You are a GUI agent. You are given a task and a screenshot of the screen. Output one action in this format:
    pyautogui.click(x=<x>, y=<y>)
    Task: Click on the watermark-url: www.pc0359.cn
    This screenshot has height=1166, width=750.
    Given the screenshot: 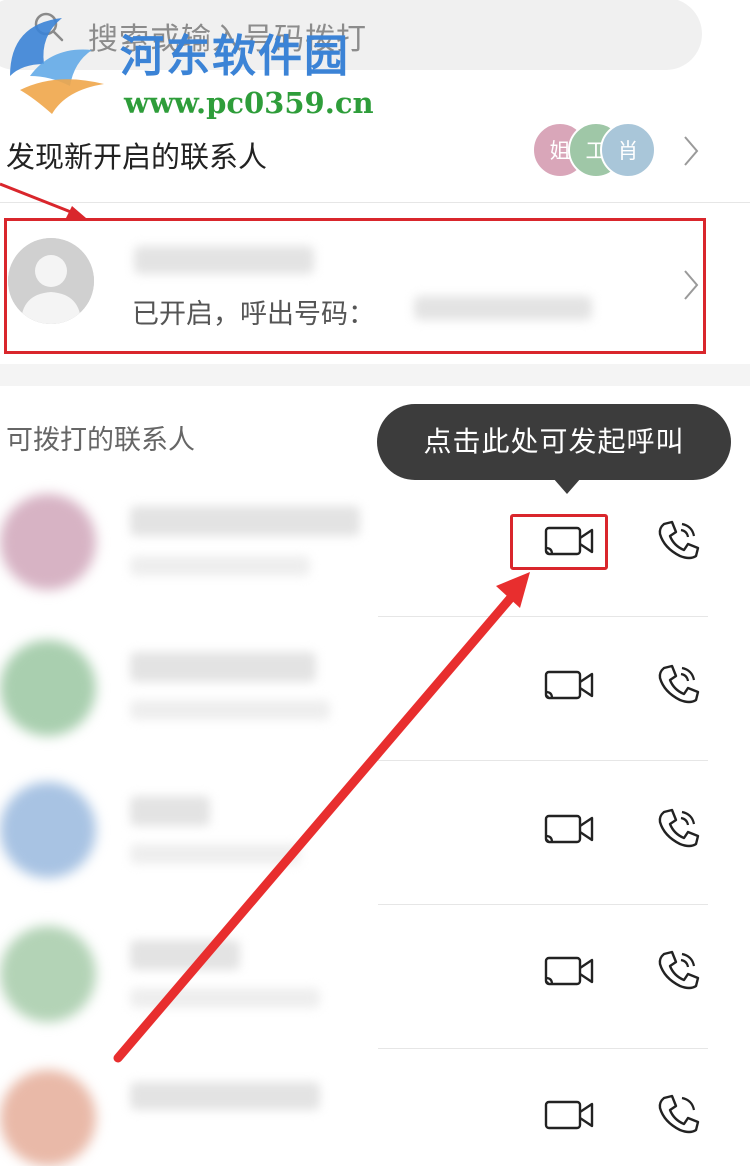 What is the action you would take?
    pyautogui.click(x=249, y=103)
    